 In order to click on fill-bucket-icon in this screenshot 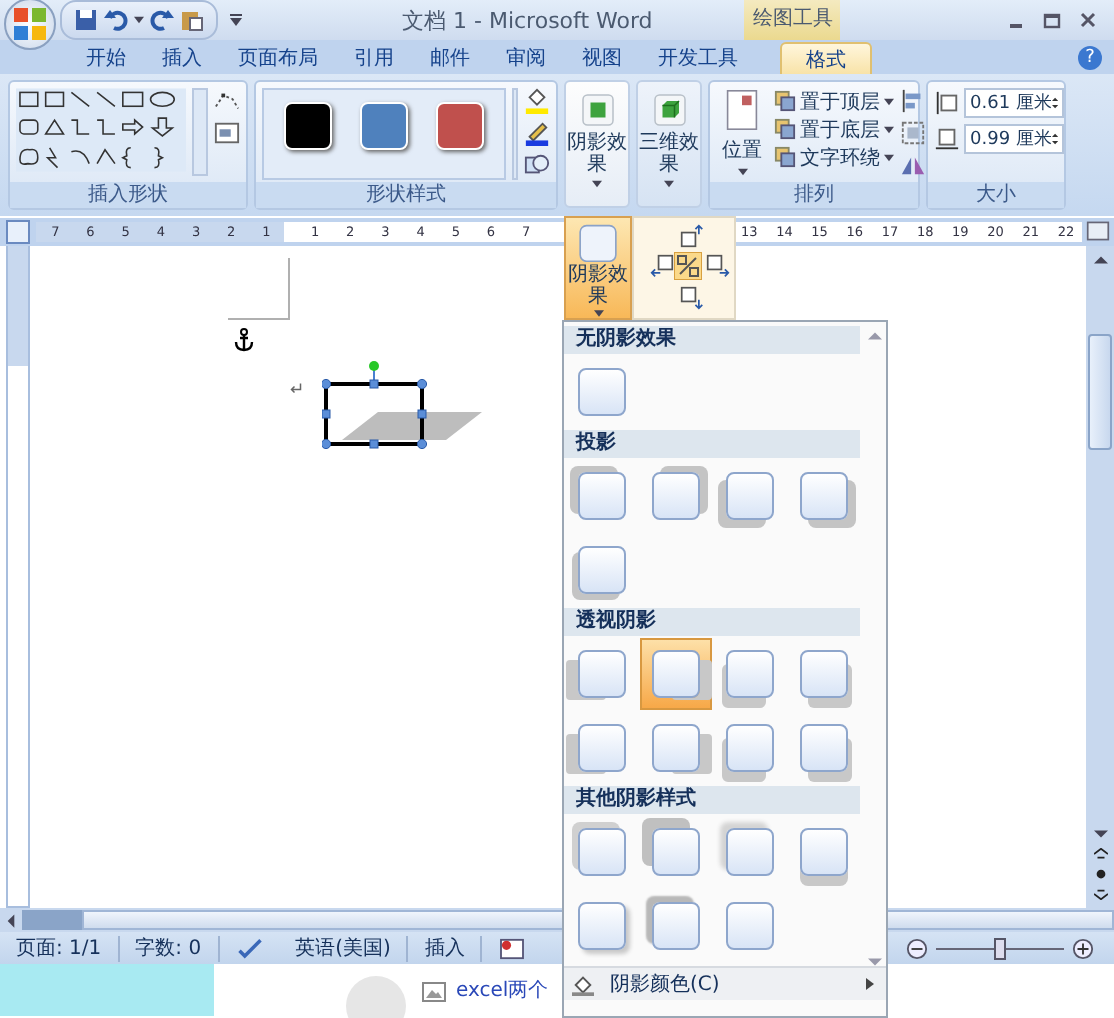, I will do `click(537, 101)`.